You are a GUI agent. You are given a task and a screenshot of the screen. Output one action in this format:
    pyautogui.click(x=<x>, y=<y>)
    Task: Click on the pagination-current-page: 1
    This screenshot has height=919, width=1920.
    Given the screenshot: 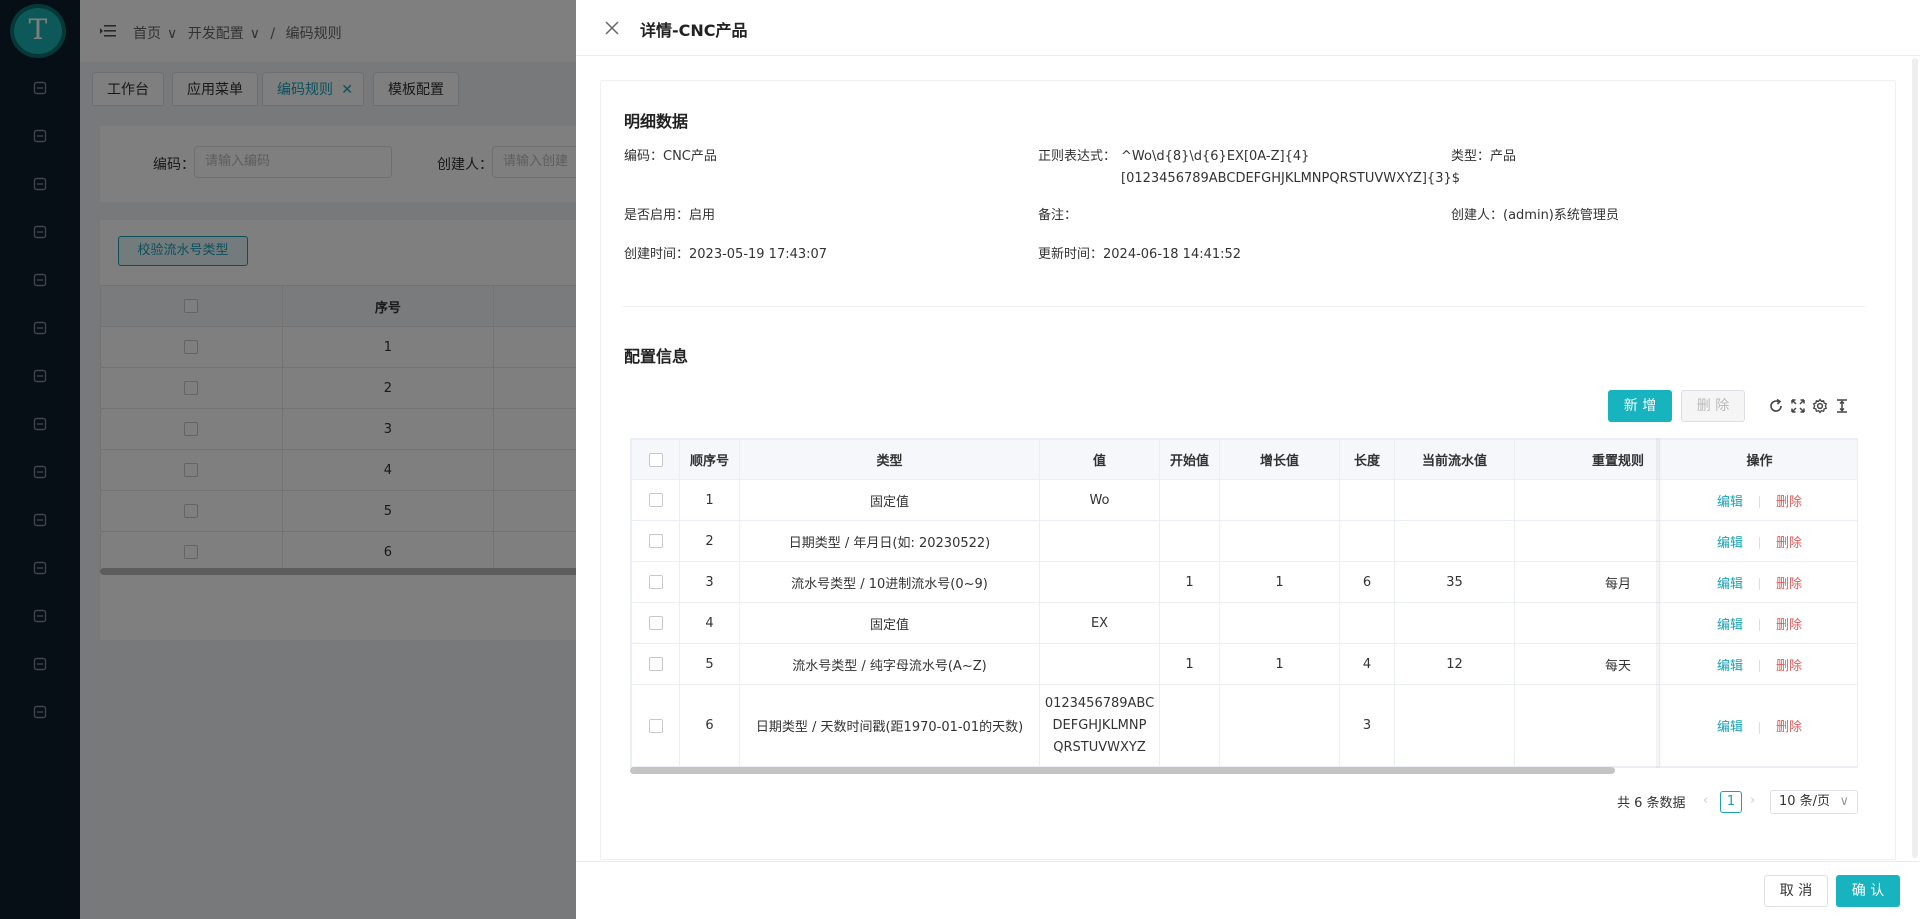 What is the action you would take?
    pyautogui.click(x=1731, y=802)
    